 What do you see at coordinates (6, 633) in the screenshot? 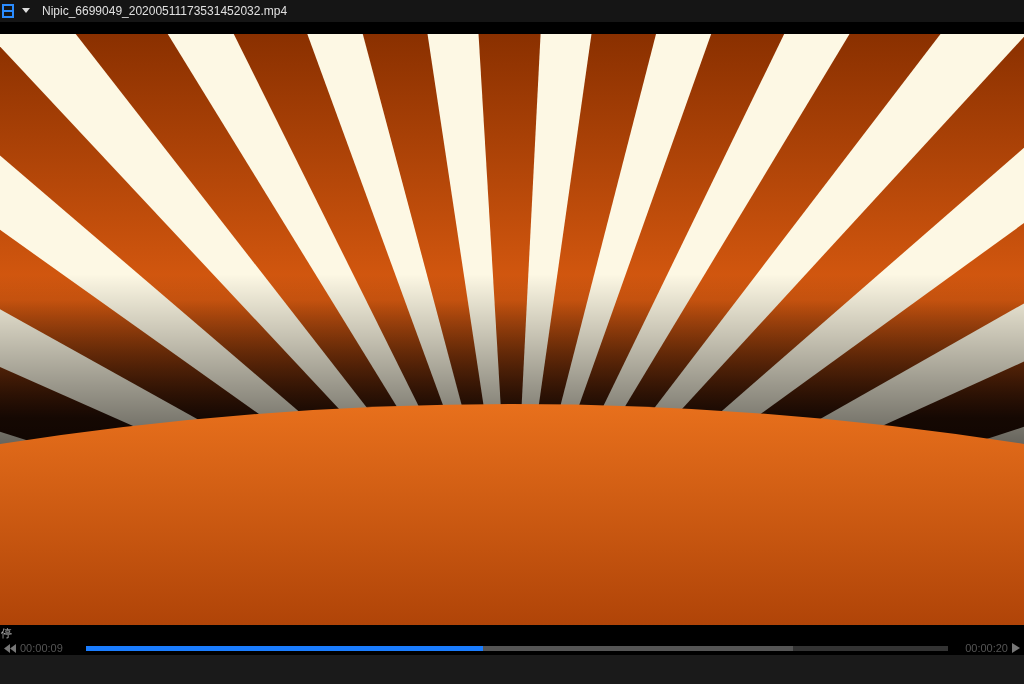
I see `playback-status: 停` at bounding box center [6, 633].